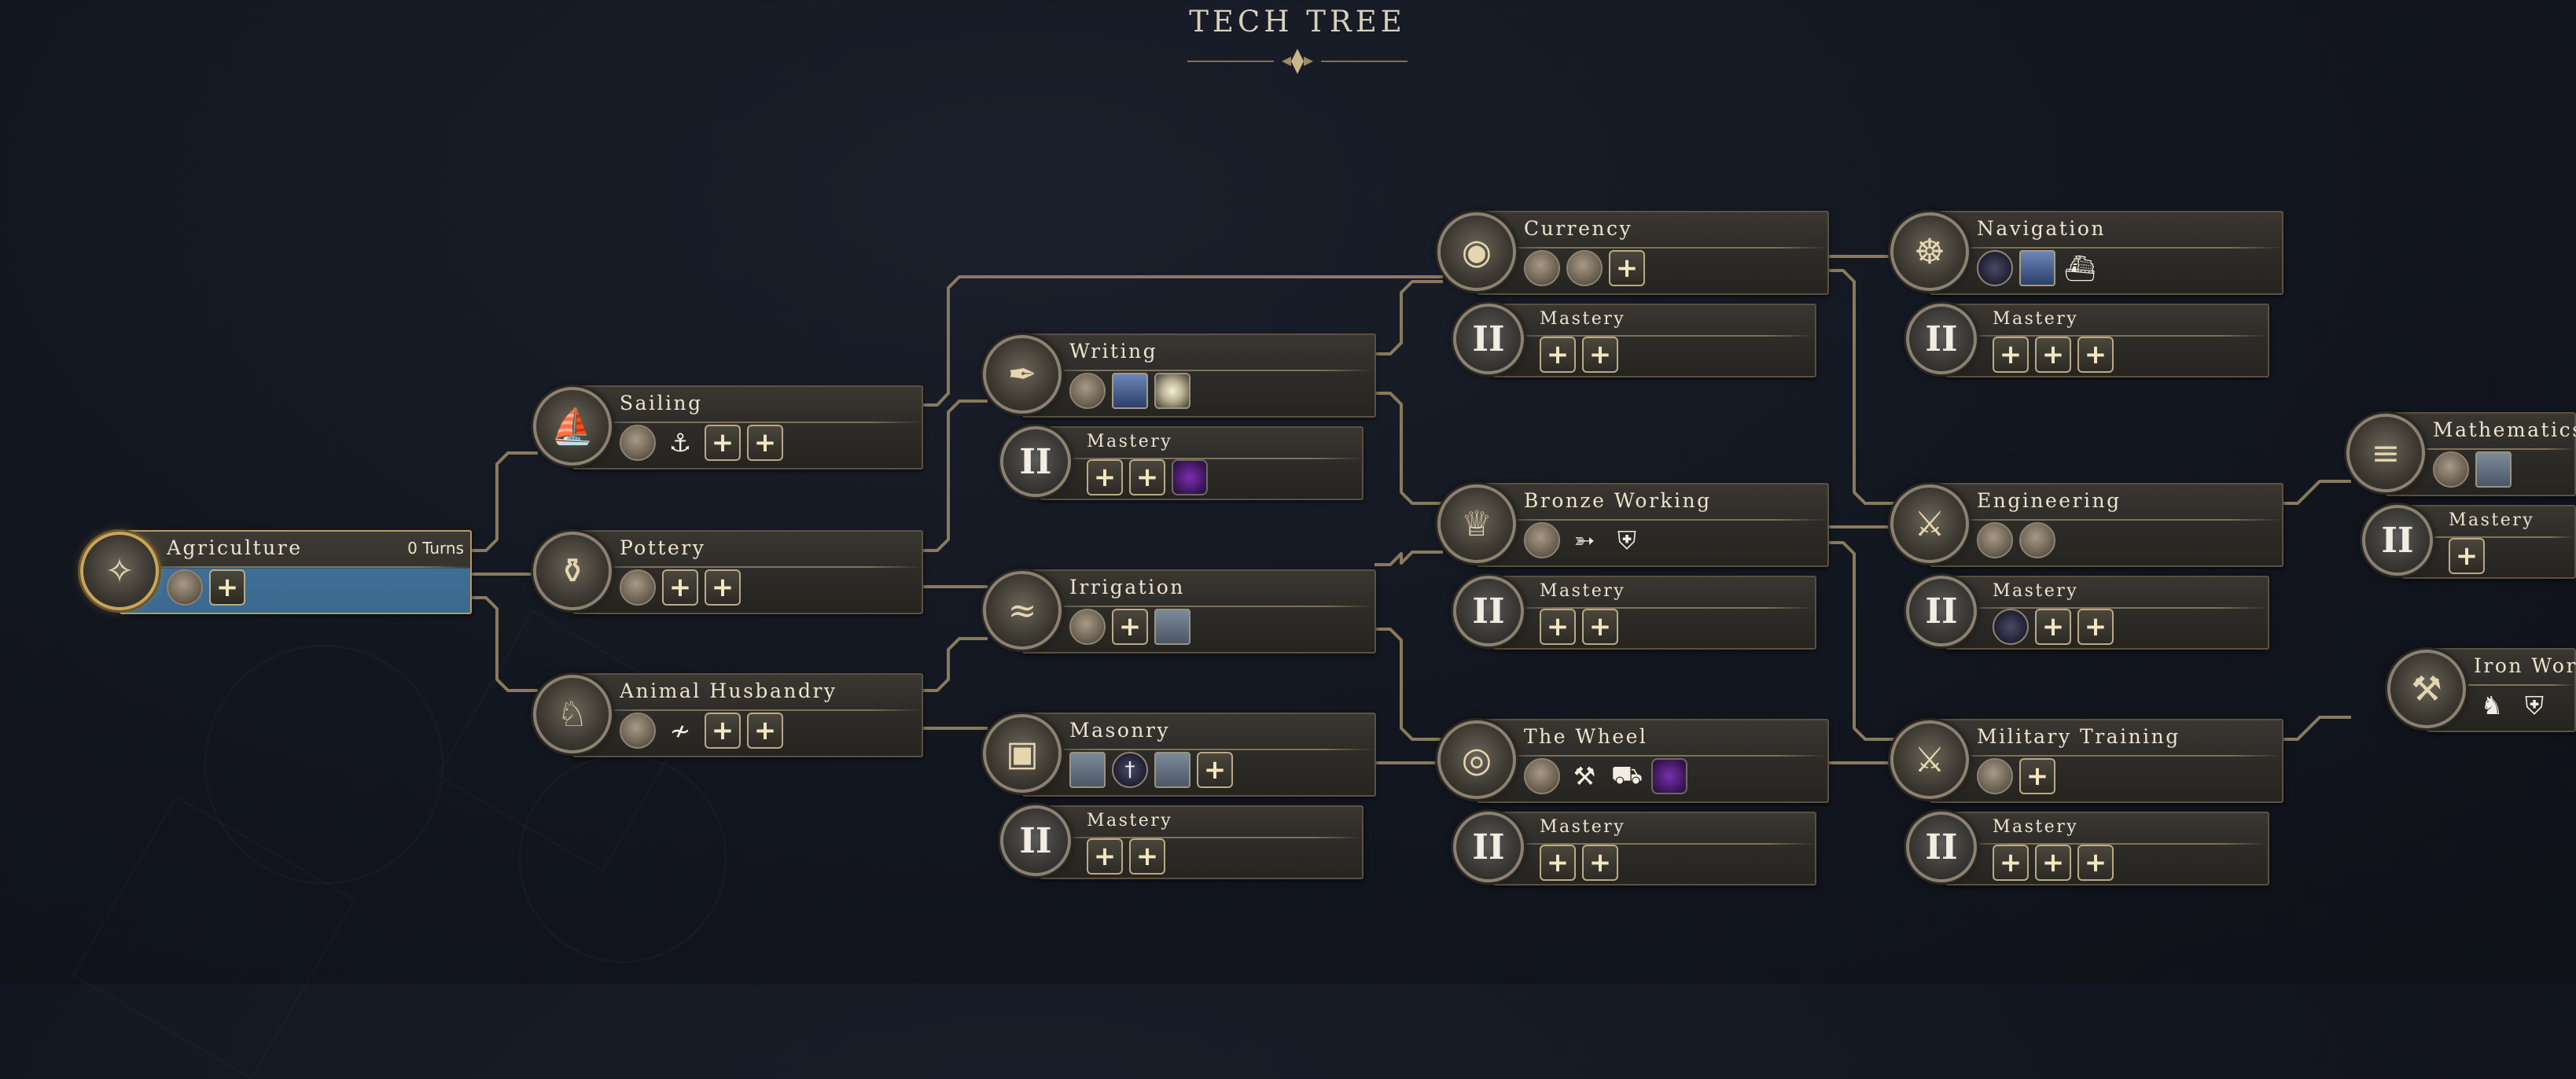 The height and width of the screenshot is (1079, 2576). I want to click on digging-icon: ⚒, so click(1584, 776).